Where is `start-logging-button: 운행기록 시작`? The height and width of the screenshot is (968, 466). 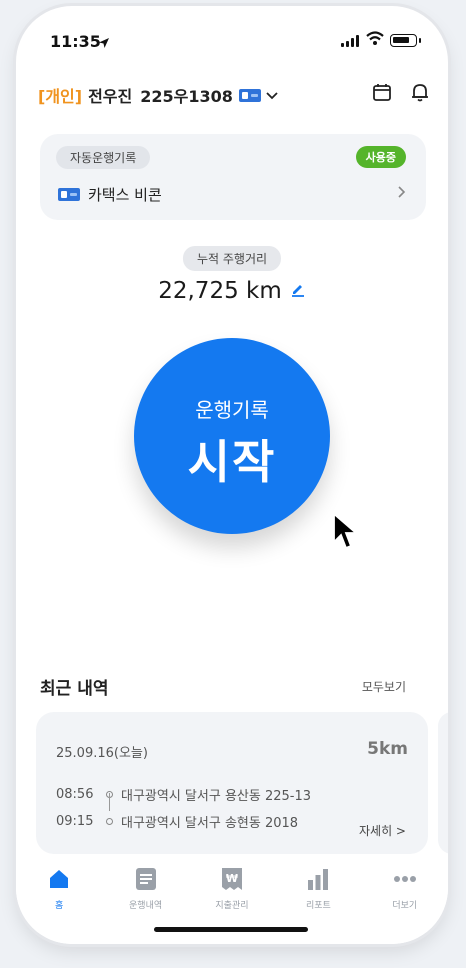 start-logging-button: 운행기록 시작 is located at coordinates (232, 436).